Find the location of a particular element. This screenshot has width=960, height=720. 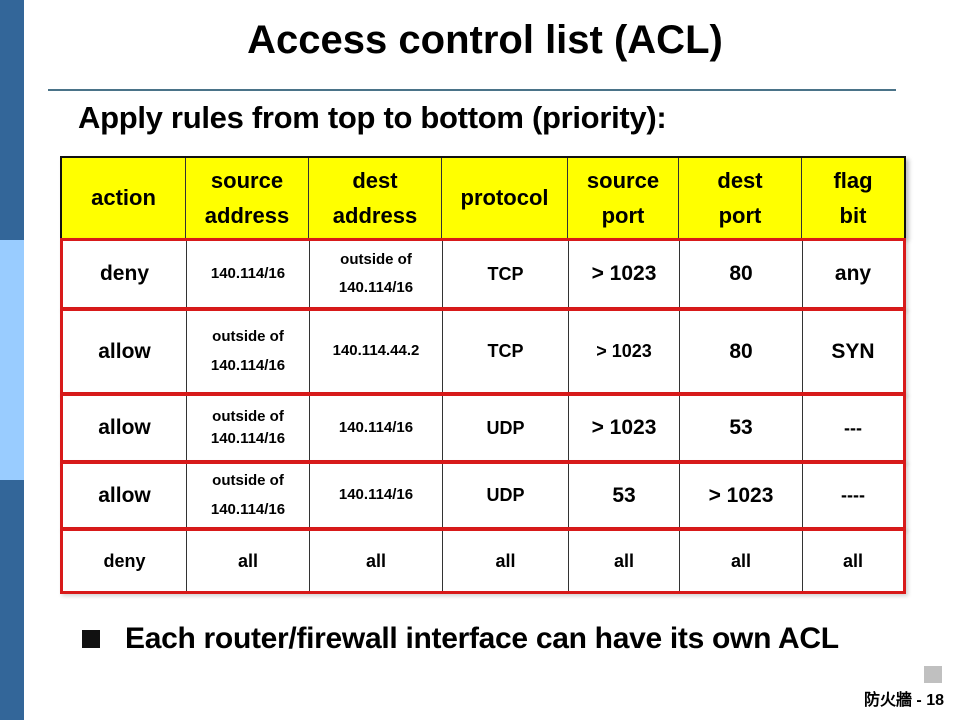

header-dest-port: dest port is located at coordinates (740, 198).